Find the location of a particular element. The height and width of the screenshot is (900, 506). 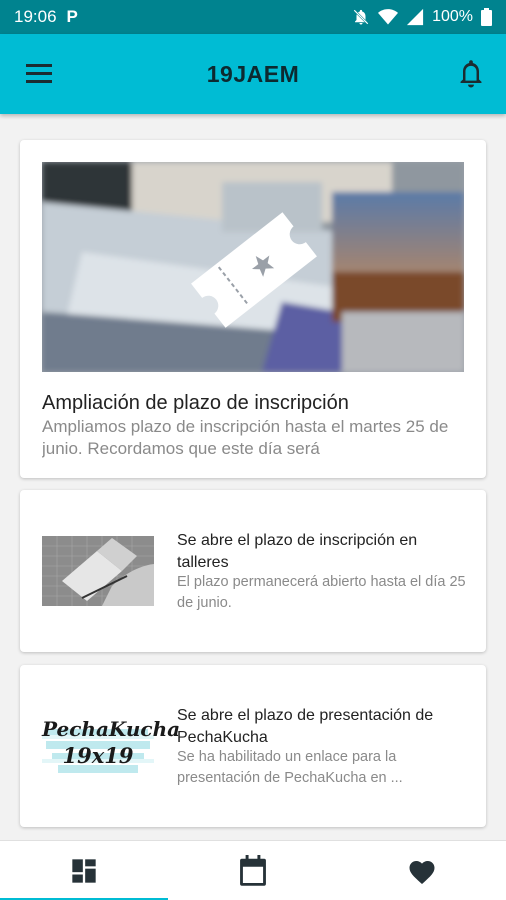

status-bar: 19:06 P 100% is located at coordinates (253, 17).